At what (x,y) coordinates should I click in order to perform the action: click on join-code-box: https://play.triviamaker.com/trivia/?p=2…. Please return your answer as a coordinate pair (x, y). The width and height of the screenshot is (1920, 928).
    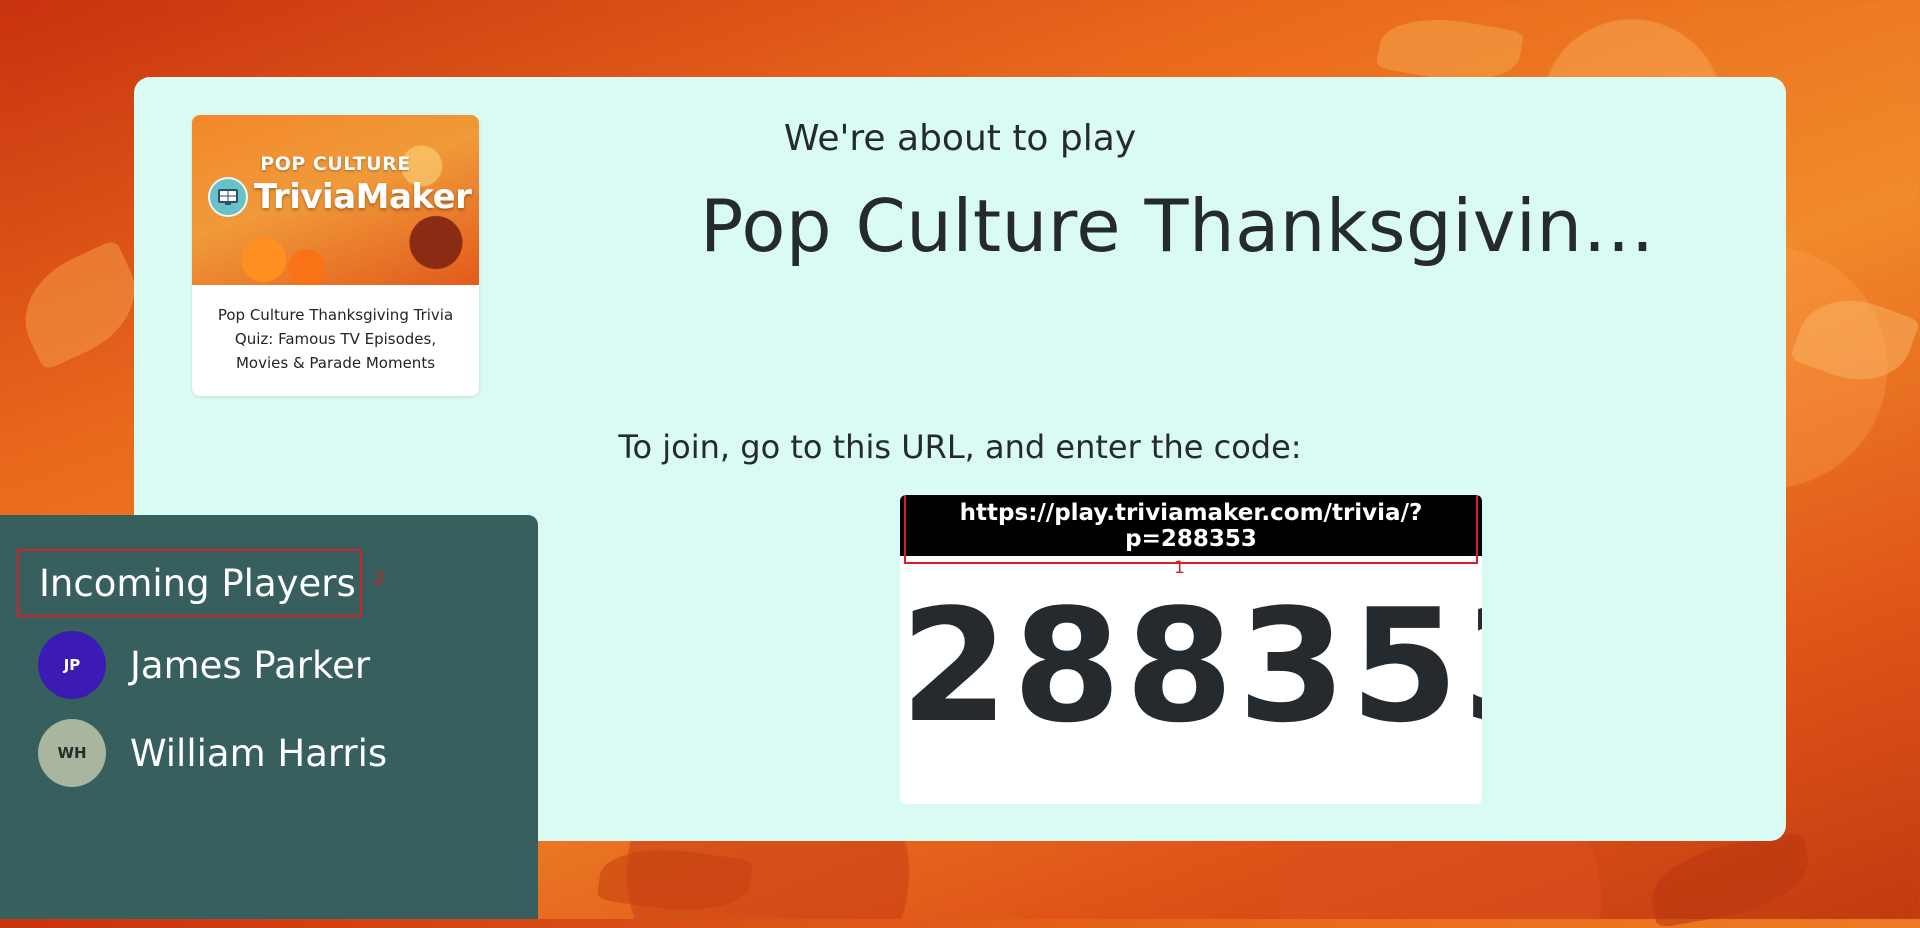
    Looking at the image, I should click on (1191, 649).